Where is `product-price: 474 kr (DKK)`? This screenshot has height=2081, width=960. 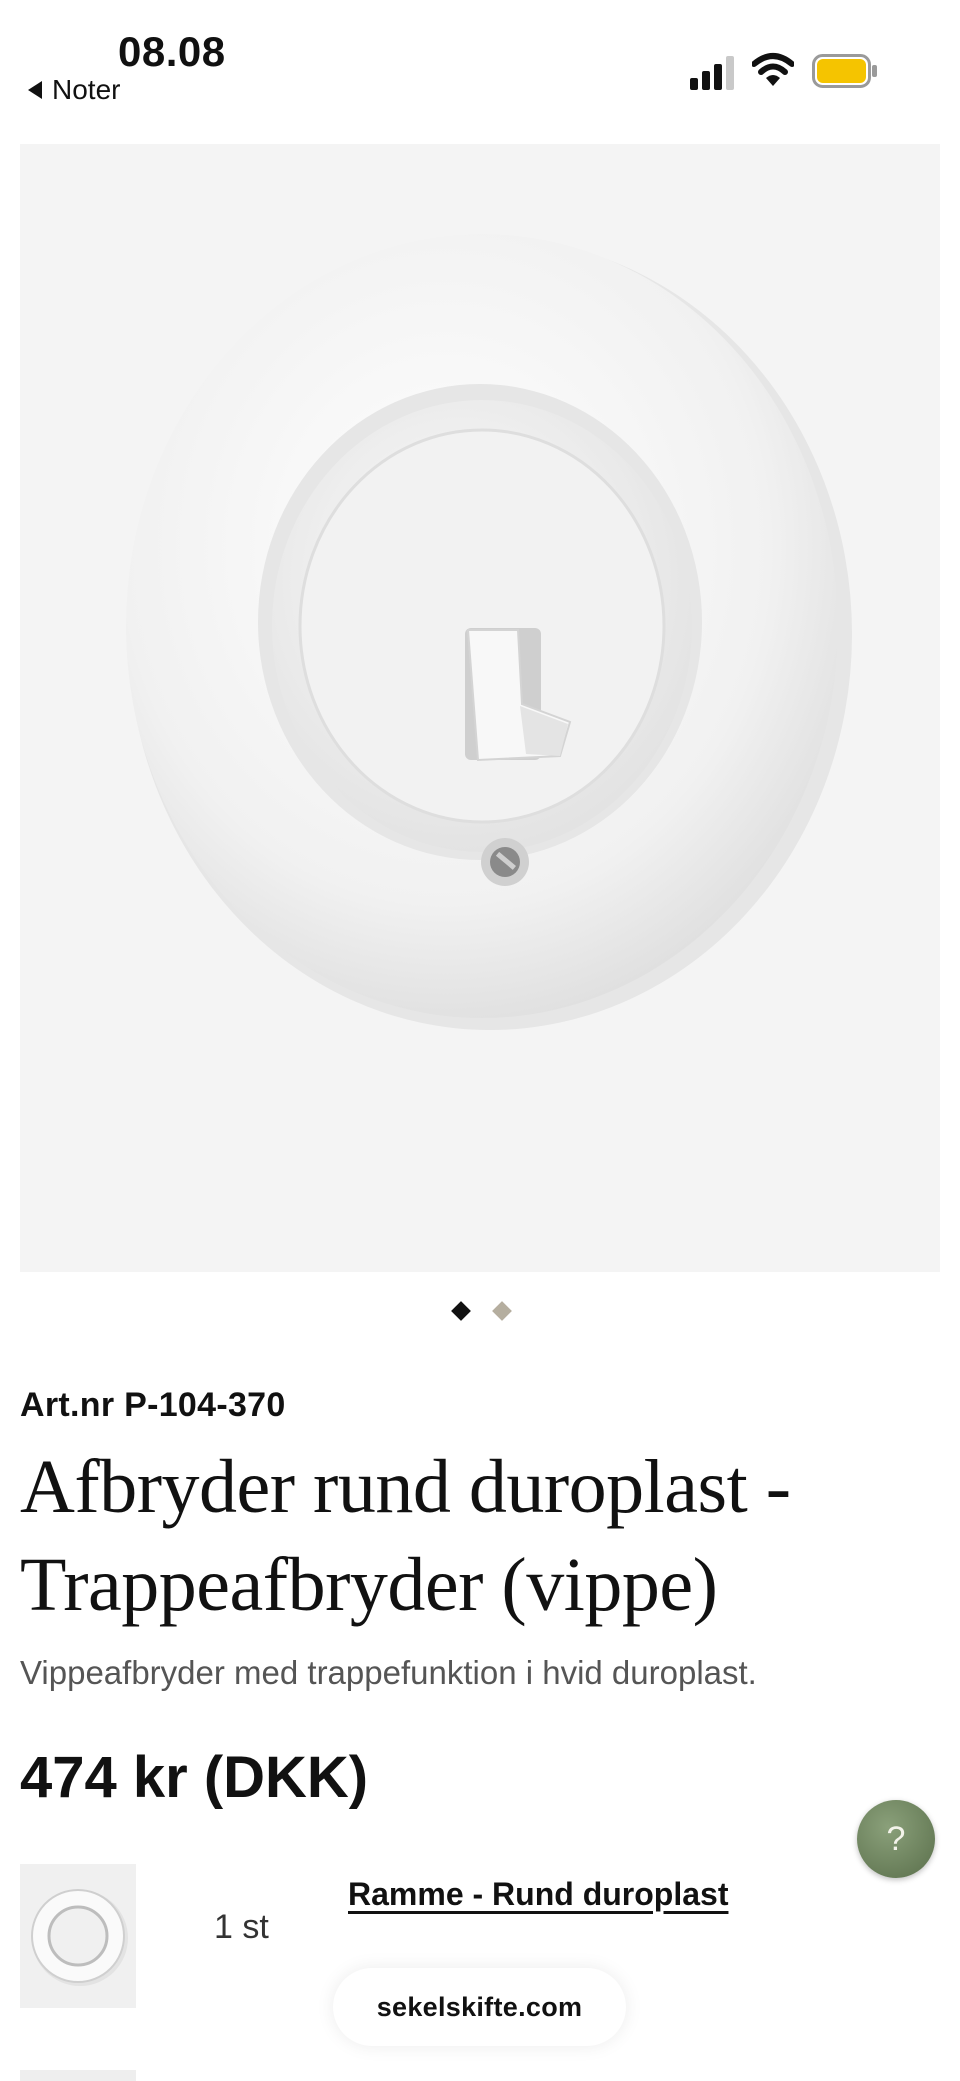 product-price: 474 kr (DKK) is located at coordinates (194, 1777).